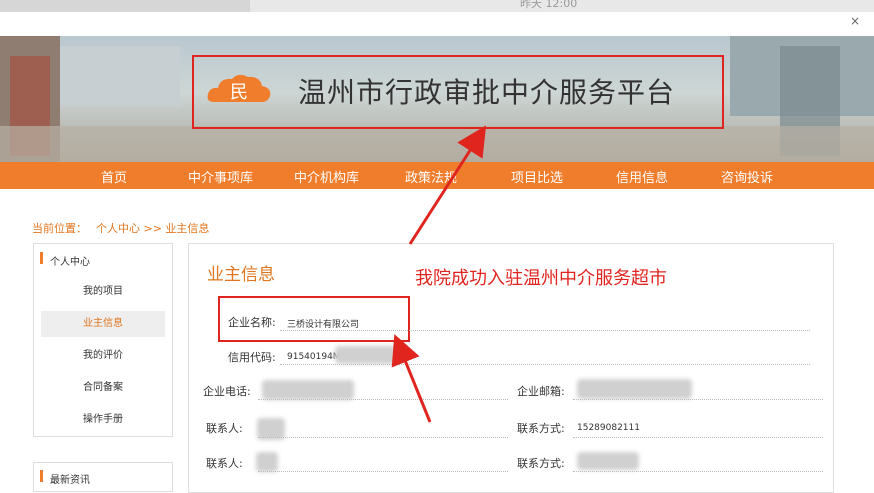 This screenshot has height=493, width=874. Describe the element at coordinates (411, 378) in the screenshot. I see `arrow-to-company-name` at that location.